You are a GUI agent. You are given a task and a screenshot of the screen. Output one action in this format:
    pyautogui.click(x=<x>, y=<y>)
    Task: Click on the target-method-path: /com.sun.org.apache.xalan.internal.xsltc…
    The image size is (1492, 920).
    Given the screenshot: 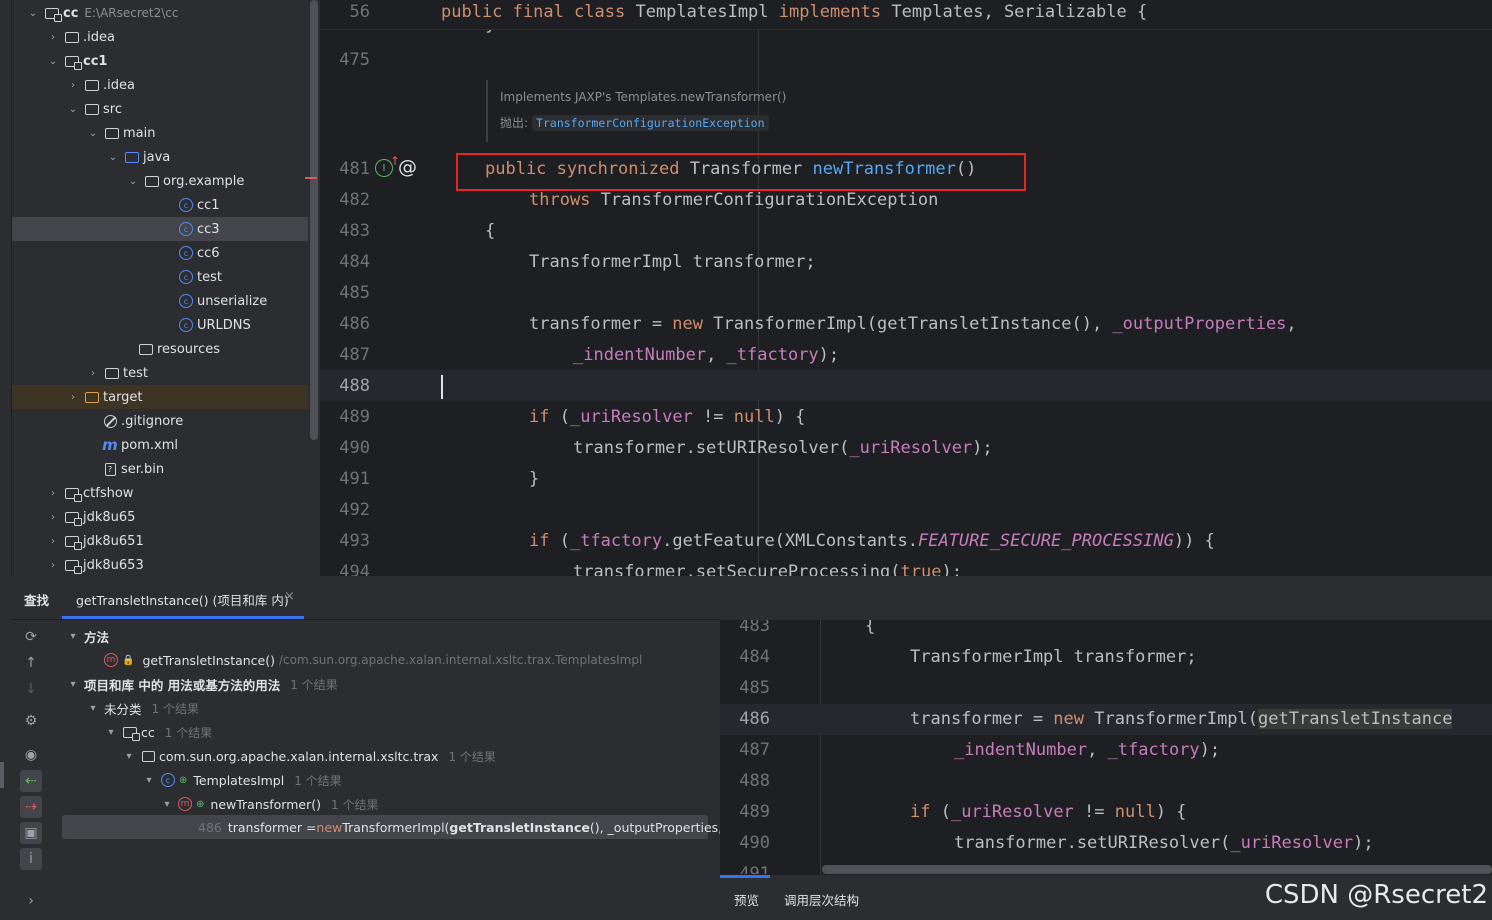 What is the action you would take?
    pyautogui.click(x=461, y=660)
    